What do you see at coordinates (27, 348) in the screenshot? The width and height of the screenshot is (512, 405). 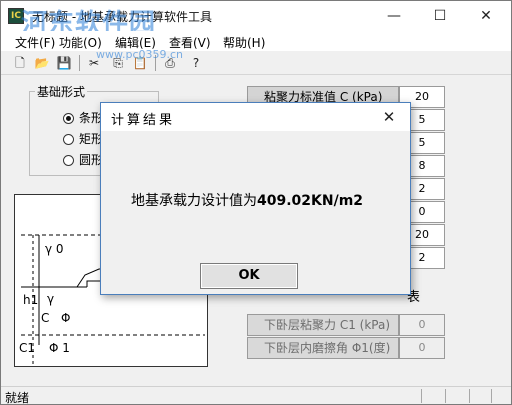 I see `diagram-label-c1: C1` at bounding box center [27, 348].